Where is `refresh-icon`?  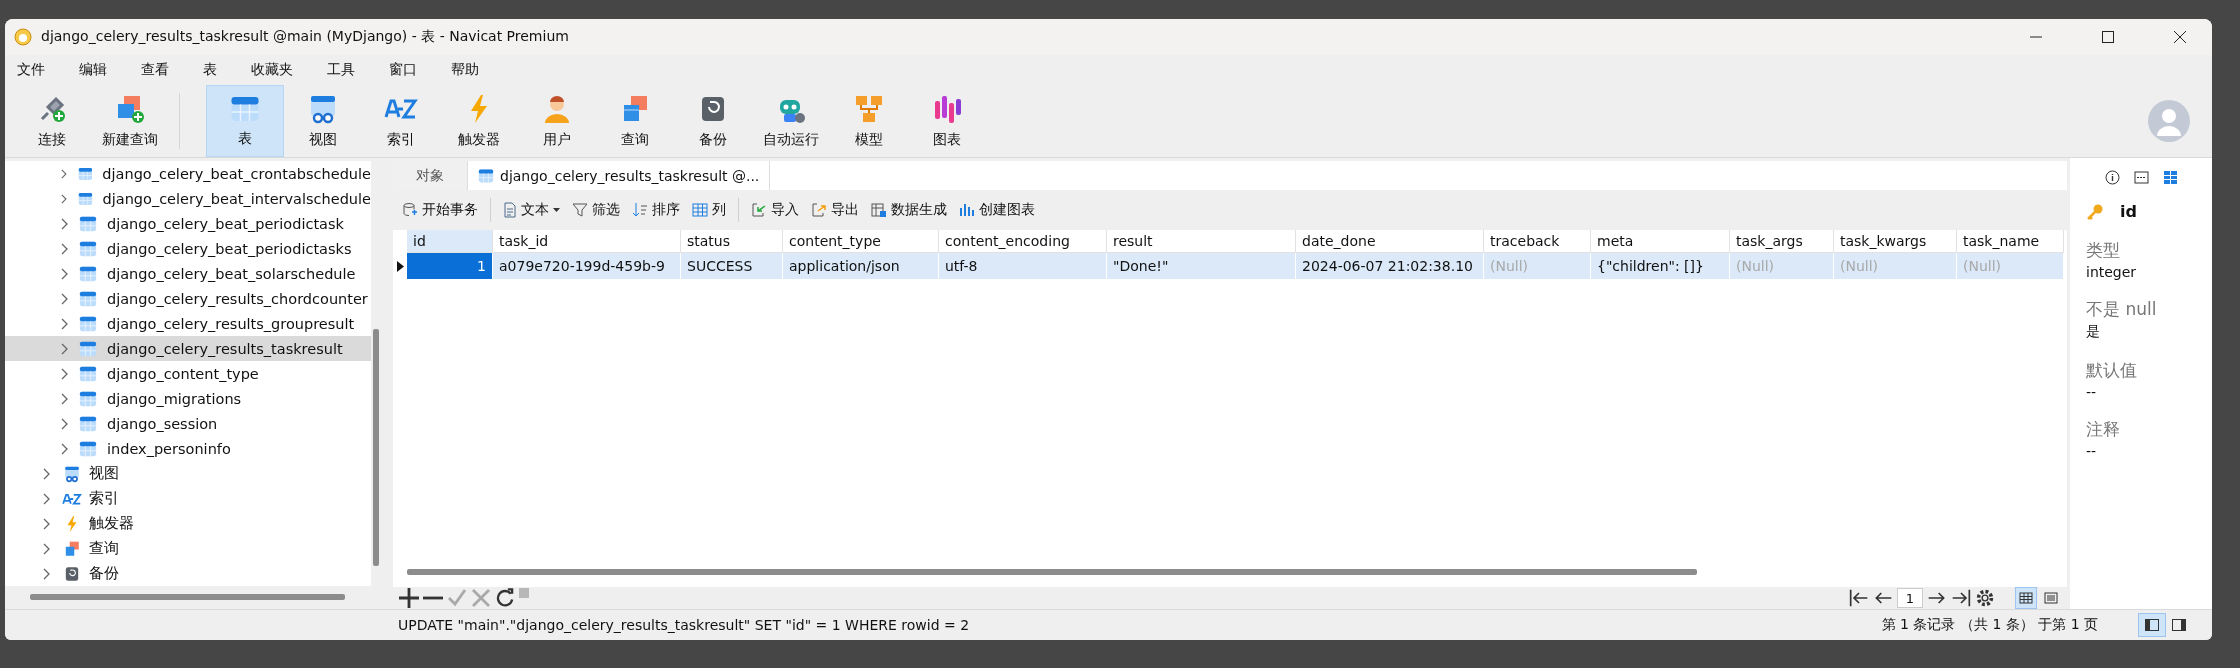 refresh-icon is located at coordinates (505, 598).